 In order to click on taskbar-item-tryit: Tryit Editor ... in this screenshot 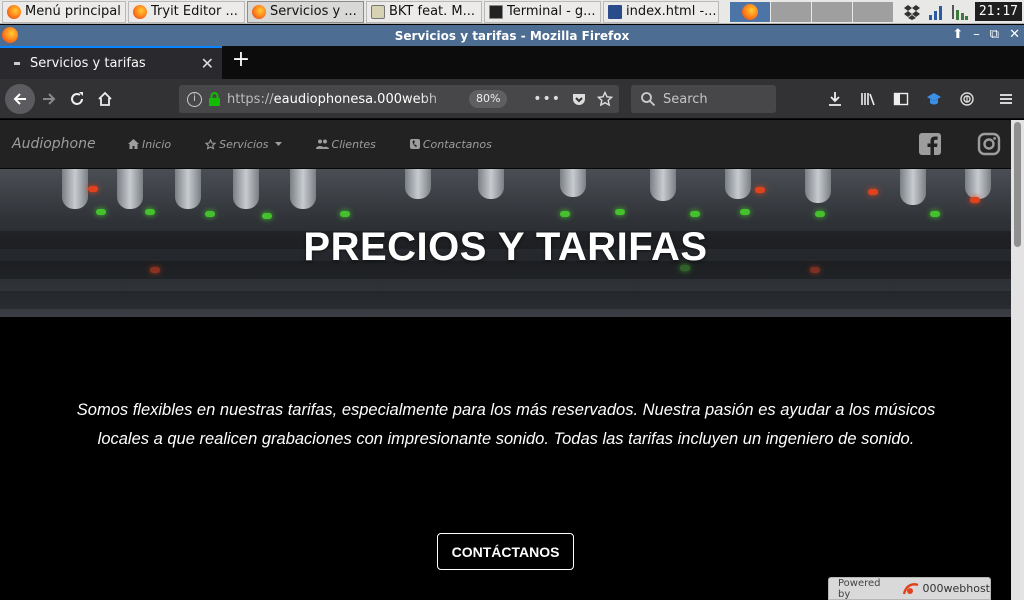, I will do `click(186, 11)`.